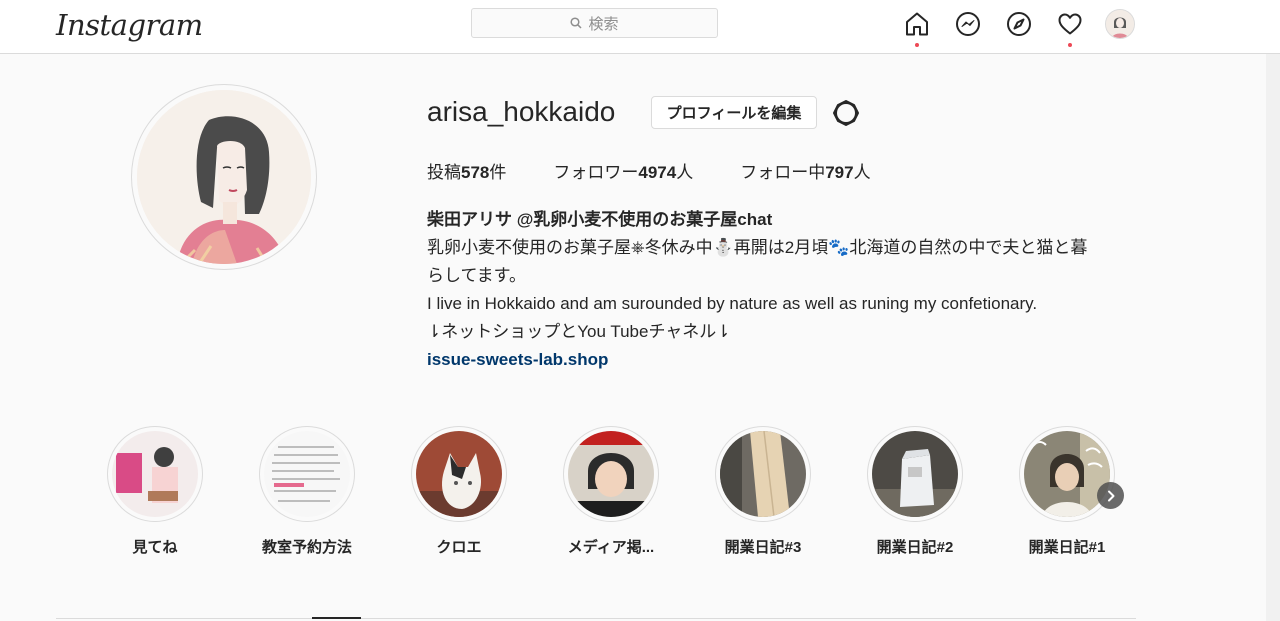 Image resolution: width=1280 pixels, height=621 pixels. What do you see at coordinates (757, 247) in the screenshot?
I see `bio-line: 乳卵小麦不使用のお菓子屋⎈冬休み中⛄再開は2月頃🐾北海道の自然の中で夫と猫と暮` at bounding box center [757, 247].